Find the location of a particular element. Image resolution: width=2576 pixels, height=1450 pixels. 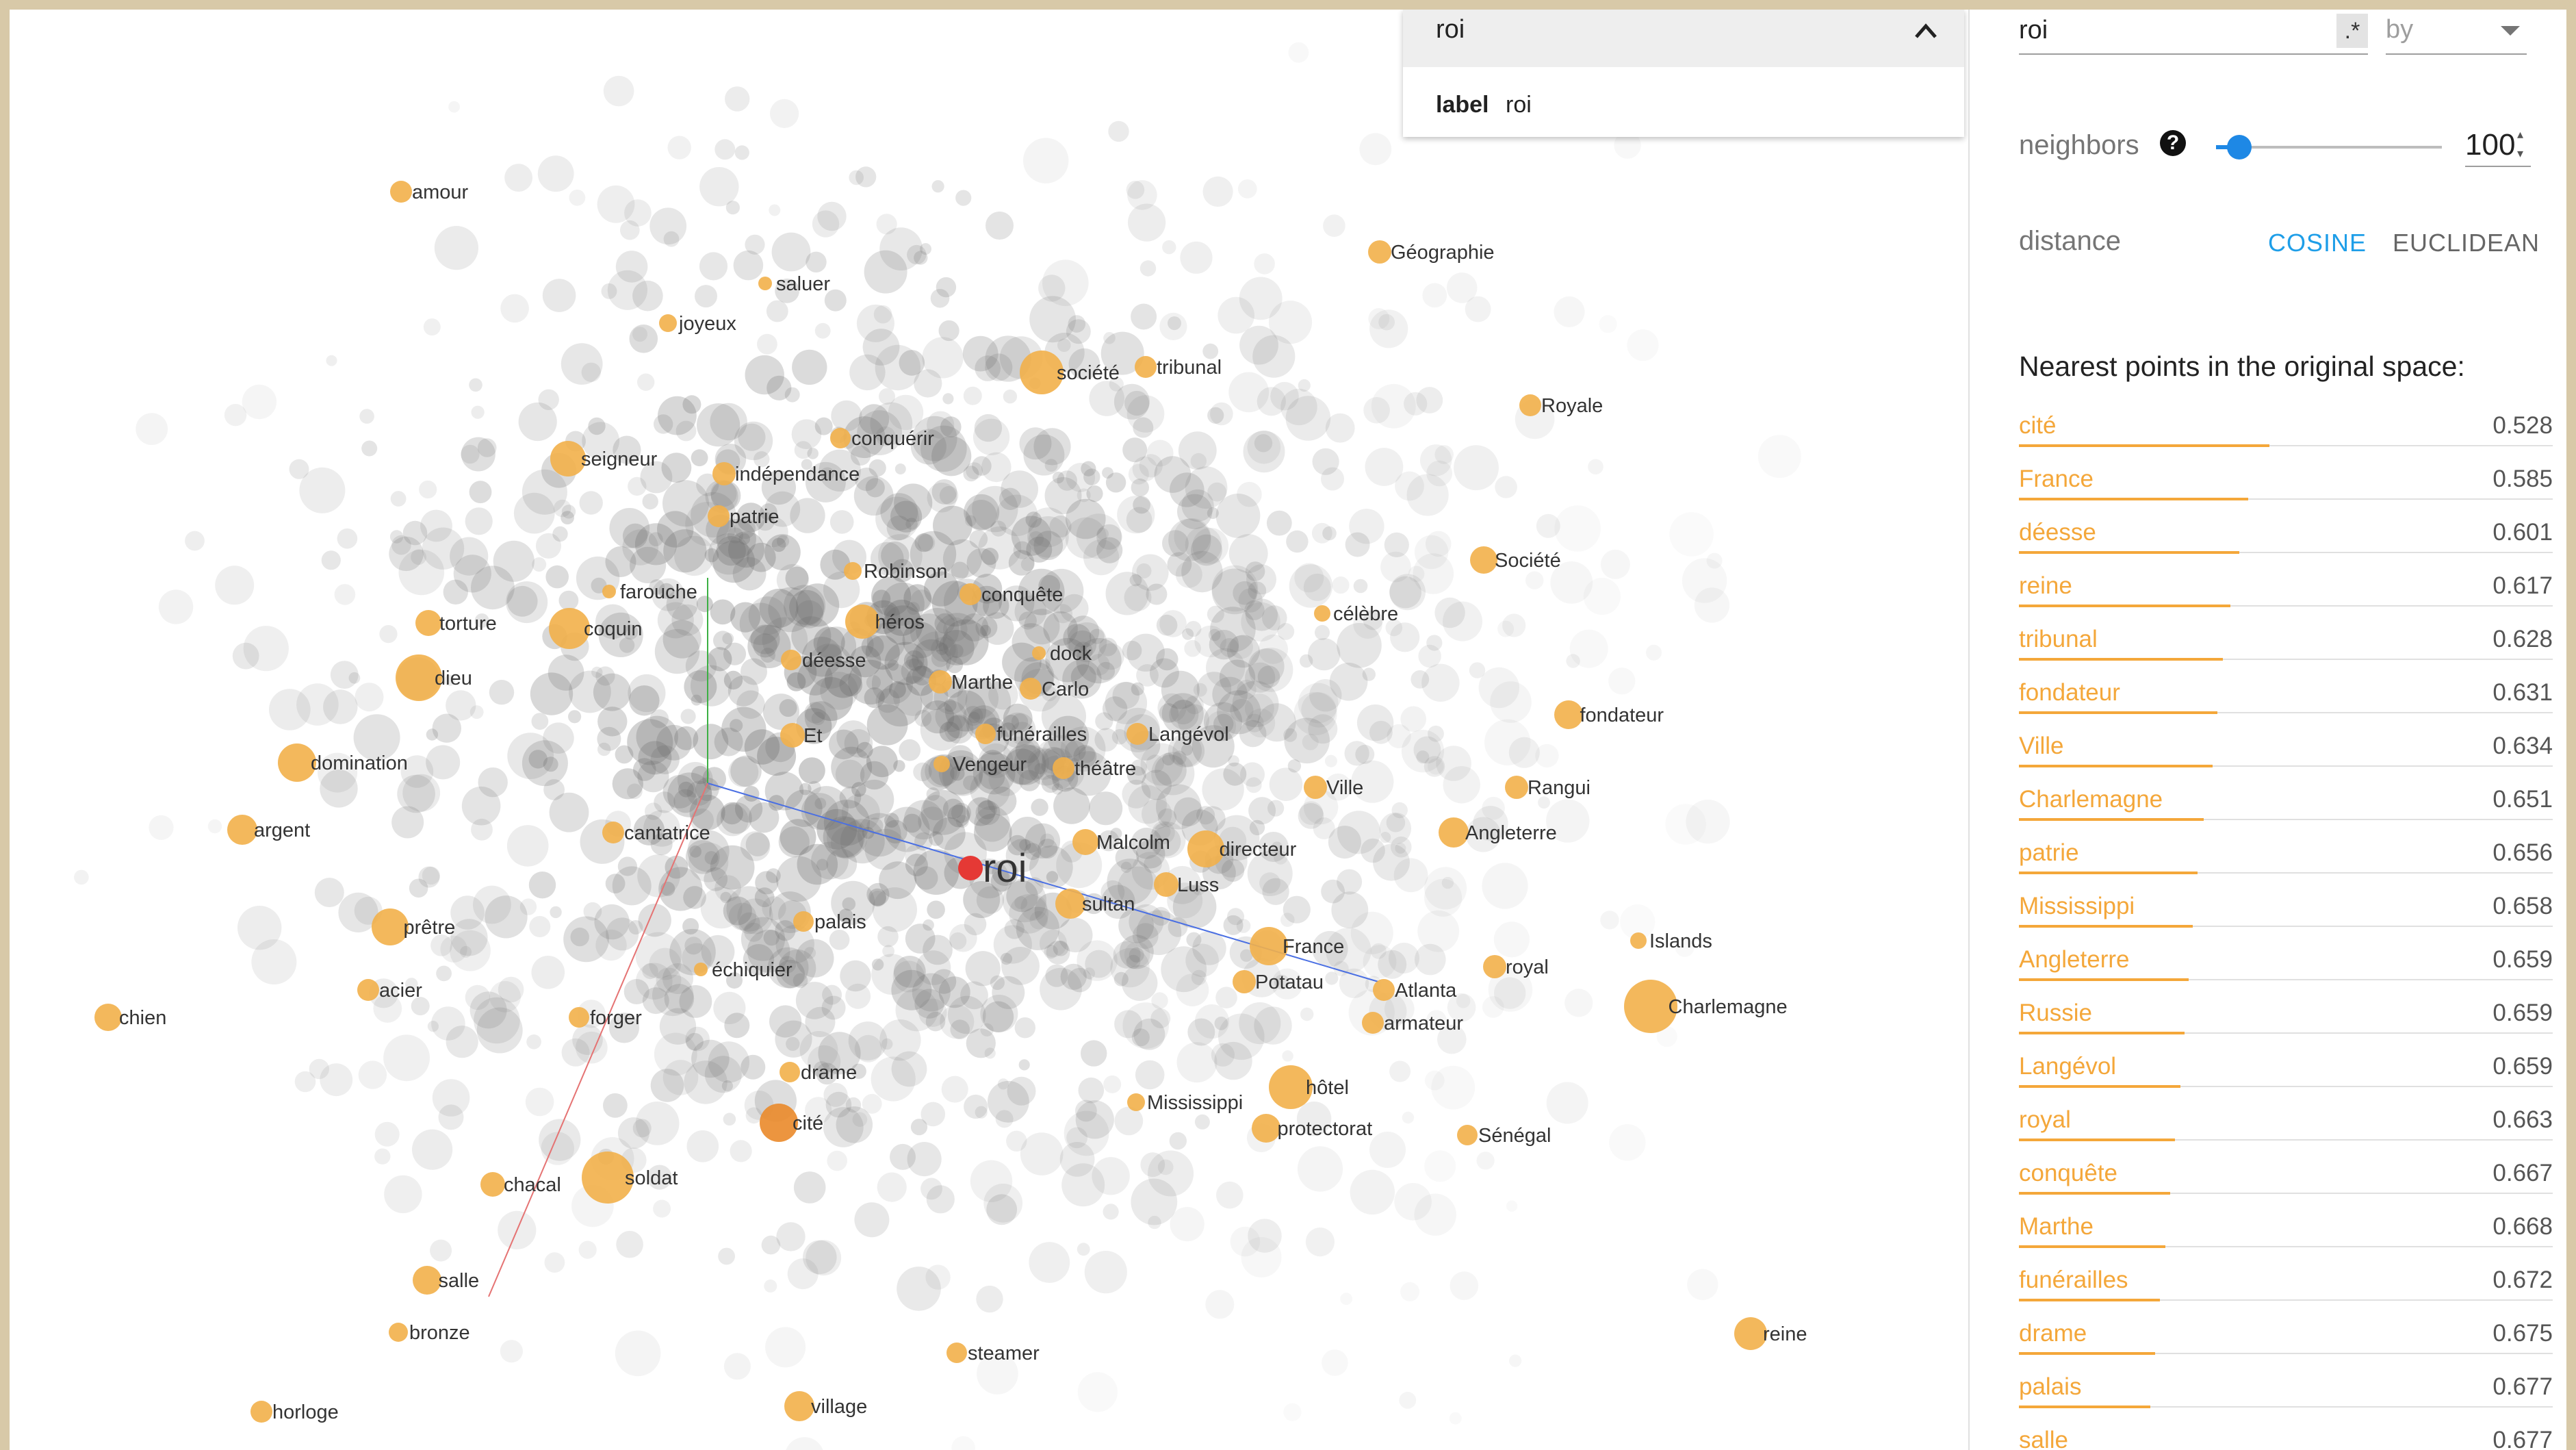

nearest-point-word: palais is located at coordinates (2050, 1387).